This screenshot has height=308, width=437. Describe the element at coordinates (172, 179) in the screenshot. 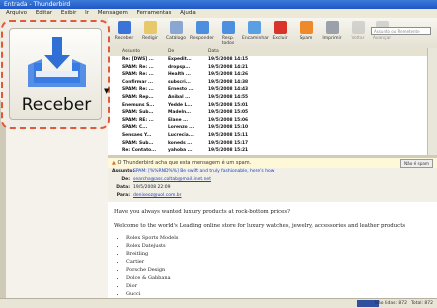

I see `header-from: searcha@ass.coltab@mail.inet.net` at that location.